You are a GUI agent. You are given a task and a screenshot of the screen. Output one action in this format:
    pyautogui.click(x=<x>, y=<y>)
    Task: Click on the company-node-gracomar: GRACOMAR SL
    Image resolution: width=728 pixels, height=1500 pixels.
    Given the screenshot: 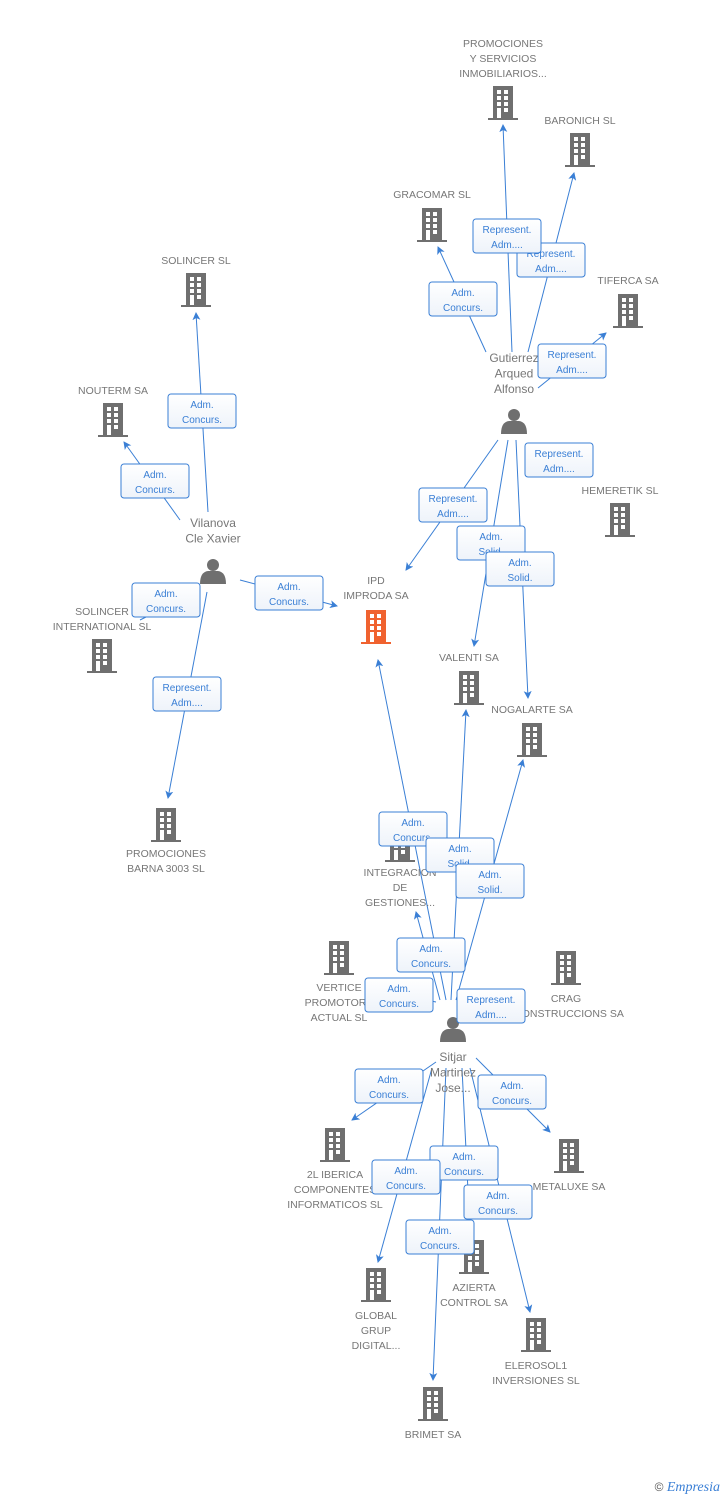 What is the action you would take?
    pyautogui.click(x=432, y=215)
    